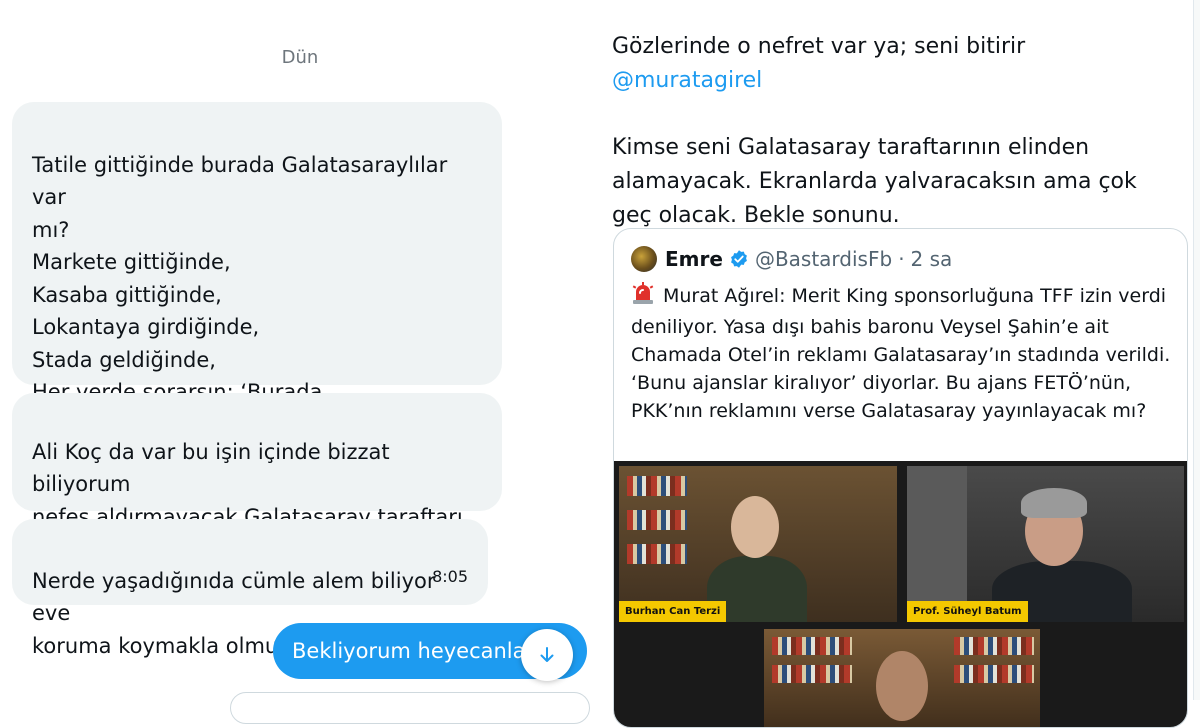 The image size is (1200, 728). Describe the element at coordinates (819, 46) in the screenshot. I see `tweet-line-1: Gözlerinde o nefret var ya; seni bitirir` at that location.